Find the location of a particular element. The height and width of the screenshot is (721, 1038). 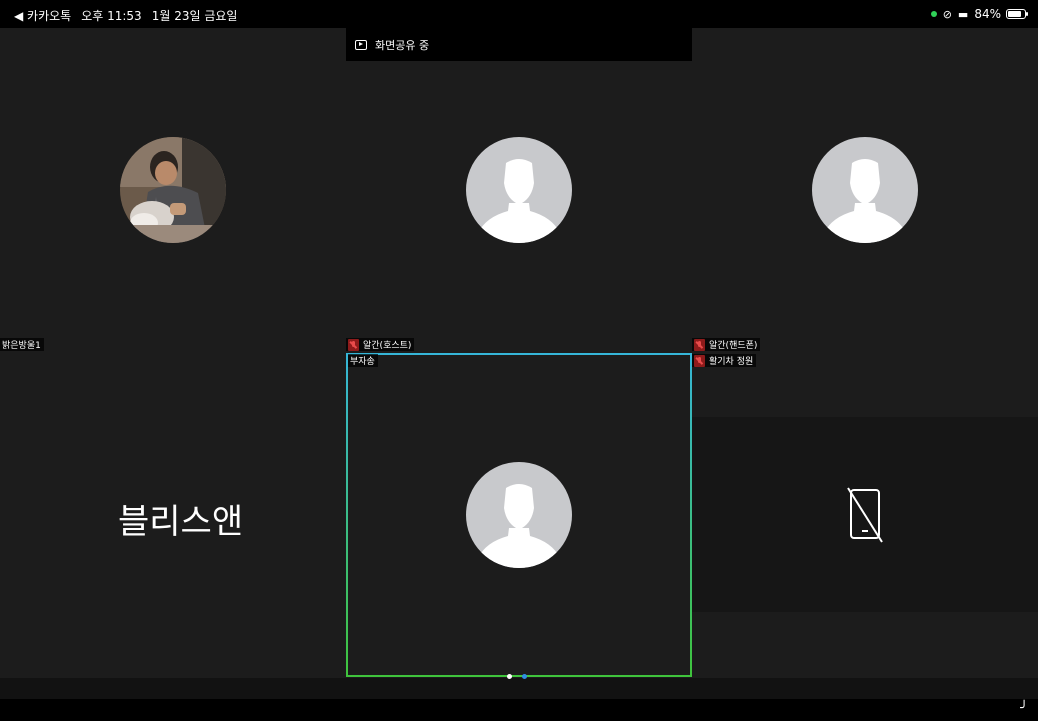

page-indicator is located at coordinates (522, 676).